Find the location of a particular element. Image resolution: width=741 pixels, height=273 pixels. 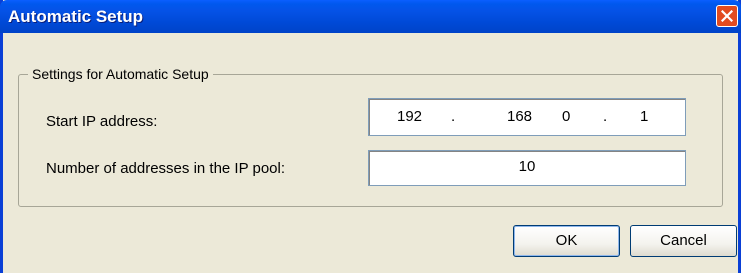

ip-octet-1: 192 is located at coordinates (409, 116).